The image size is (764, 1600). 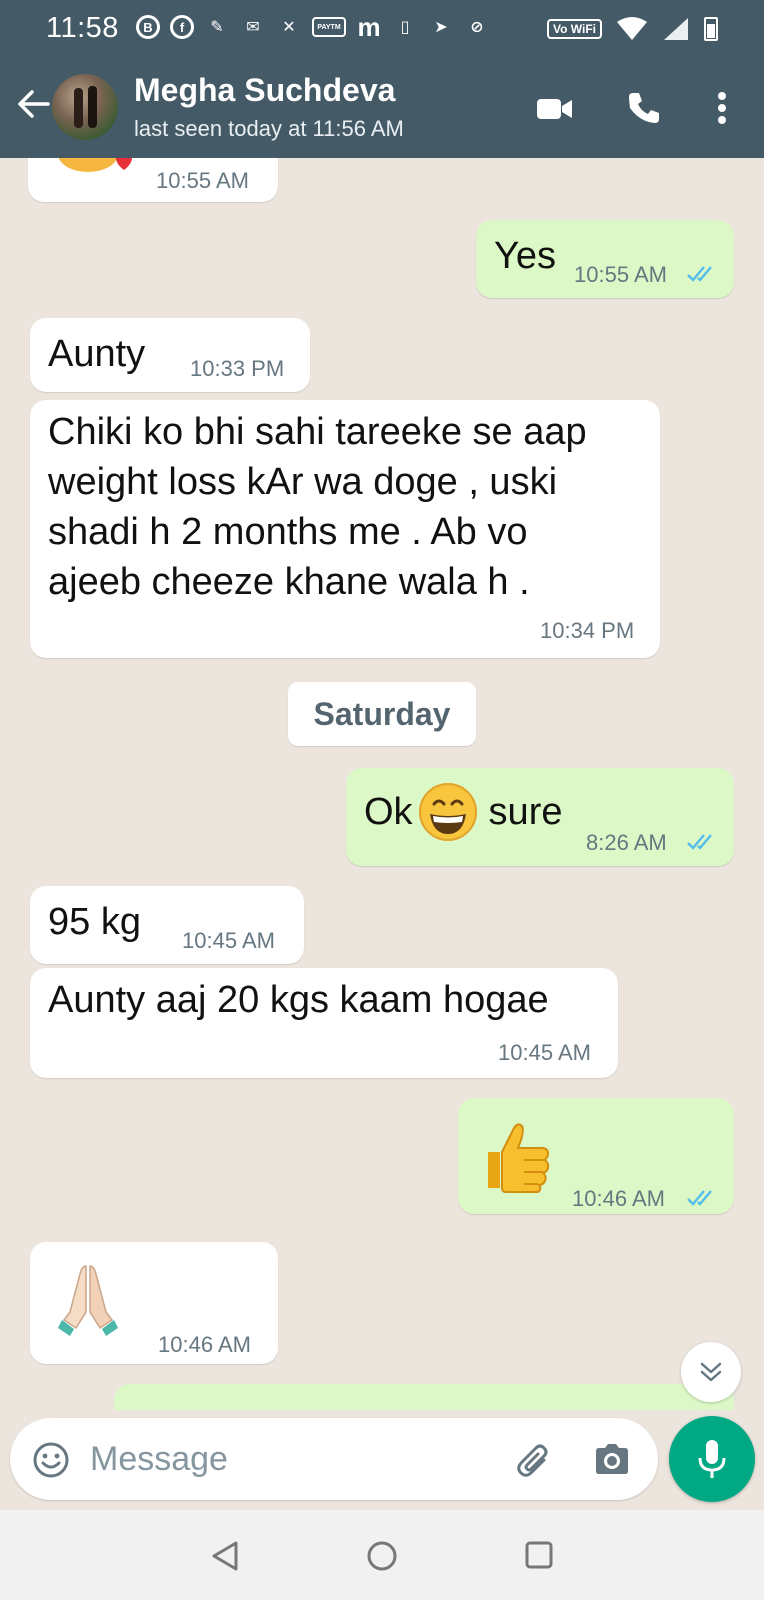 I want to click on message-line: Chiki ko bhi sahi tareeke se aap, so click(x=317, y=432).